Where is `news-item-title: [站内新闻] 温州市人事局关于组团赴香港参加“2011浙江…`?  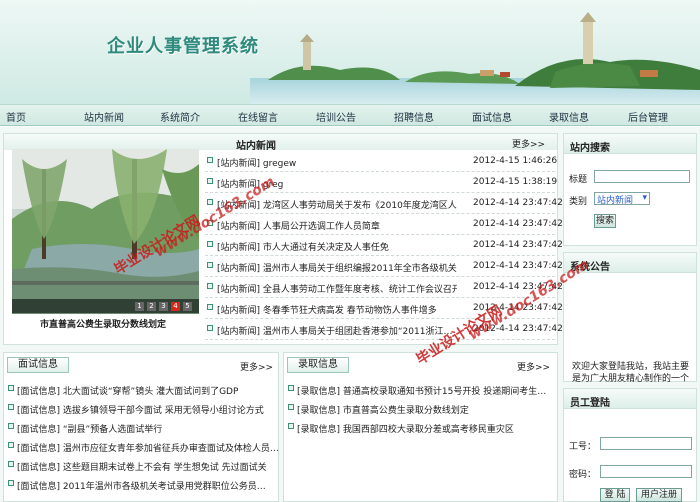 news-item-title: [站内新闻] 温州市人事局关于组团赴香港参加“2011浙江… is located at coordinates (334, 330).